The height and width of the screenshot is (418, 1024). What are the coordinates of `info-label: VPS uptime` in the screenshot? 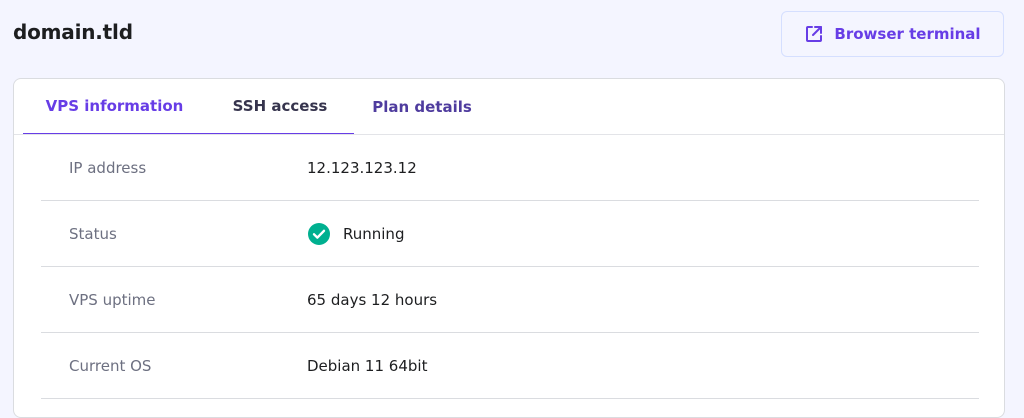 It's located at (112, 299).